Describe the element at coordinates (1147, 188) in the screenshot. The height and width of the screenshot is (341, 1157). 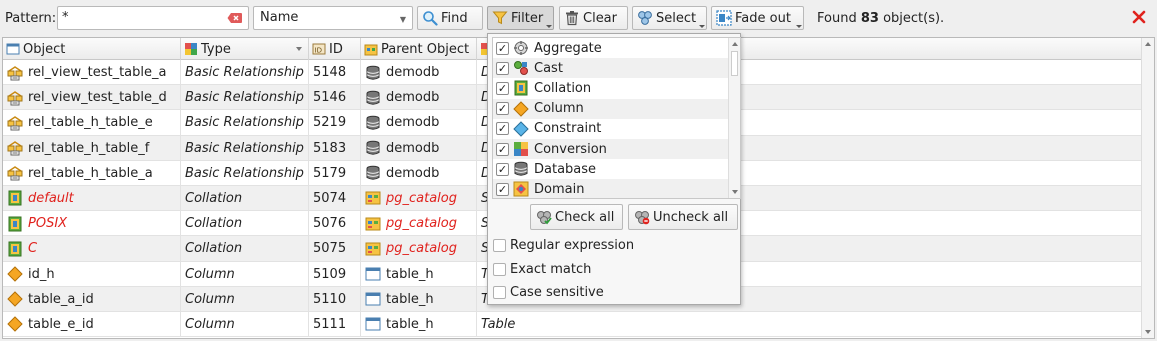
I see `table-scrollbar` at that location.